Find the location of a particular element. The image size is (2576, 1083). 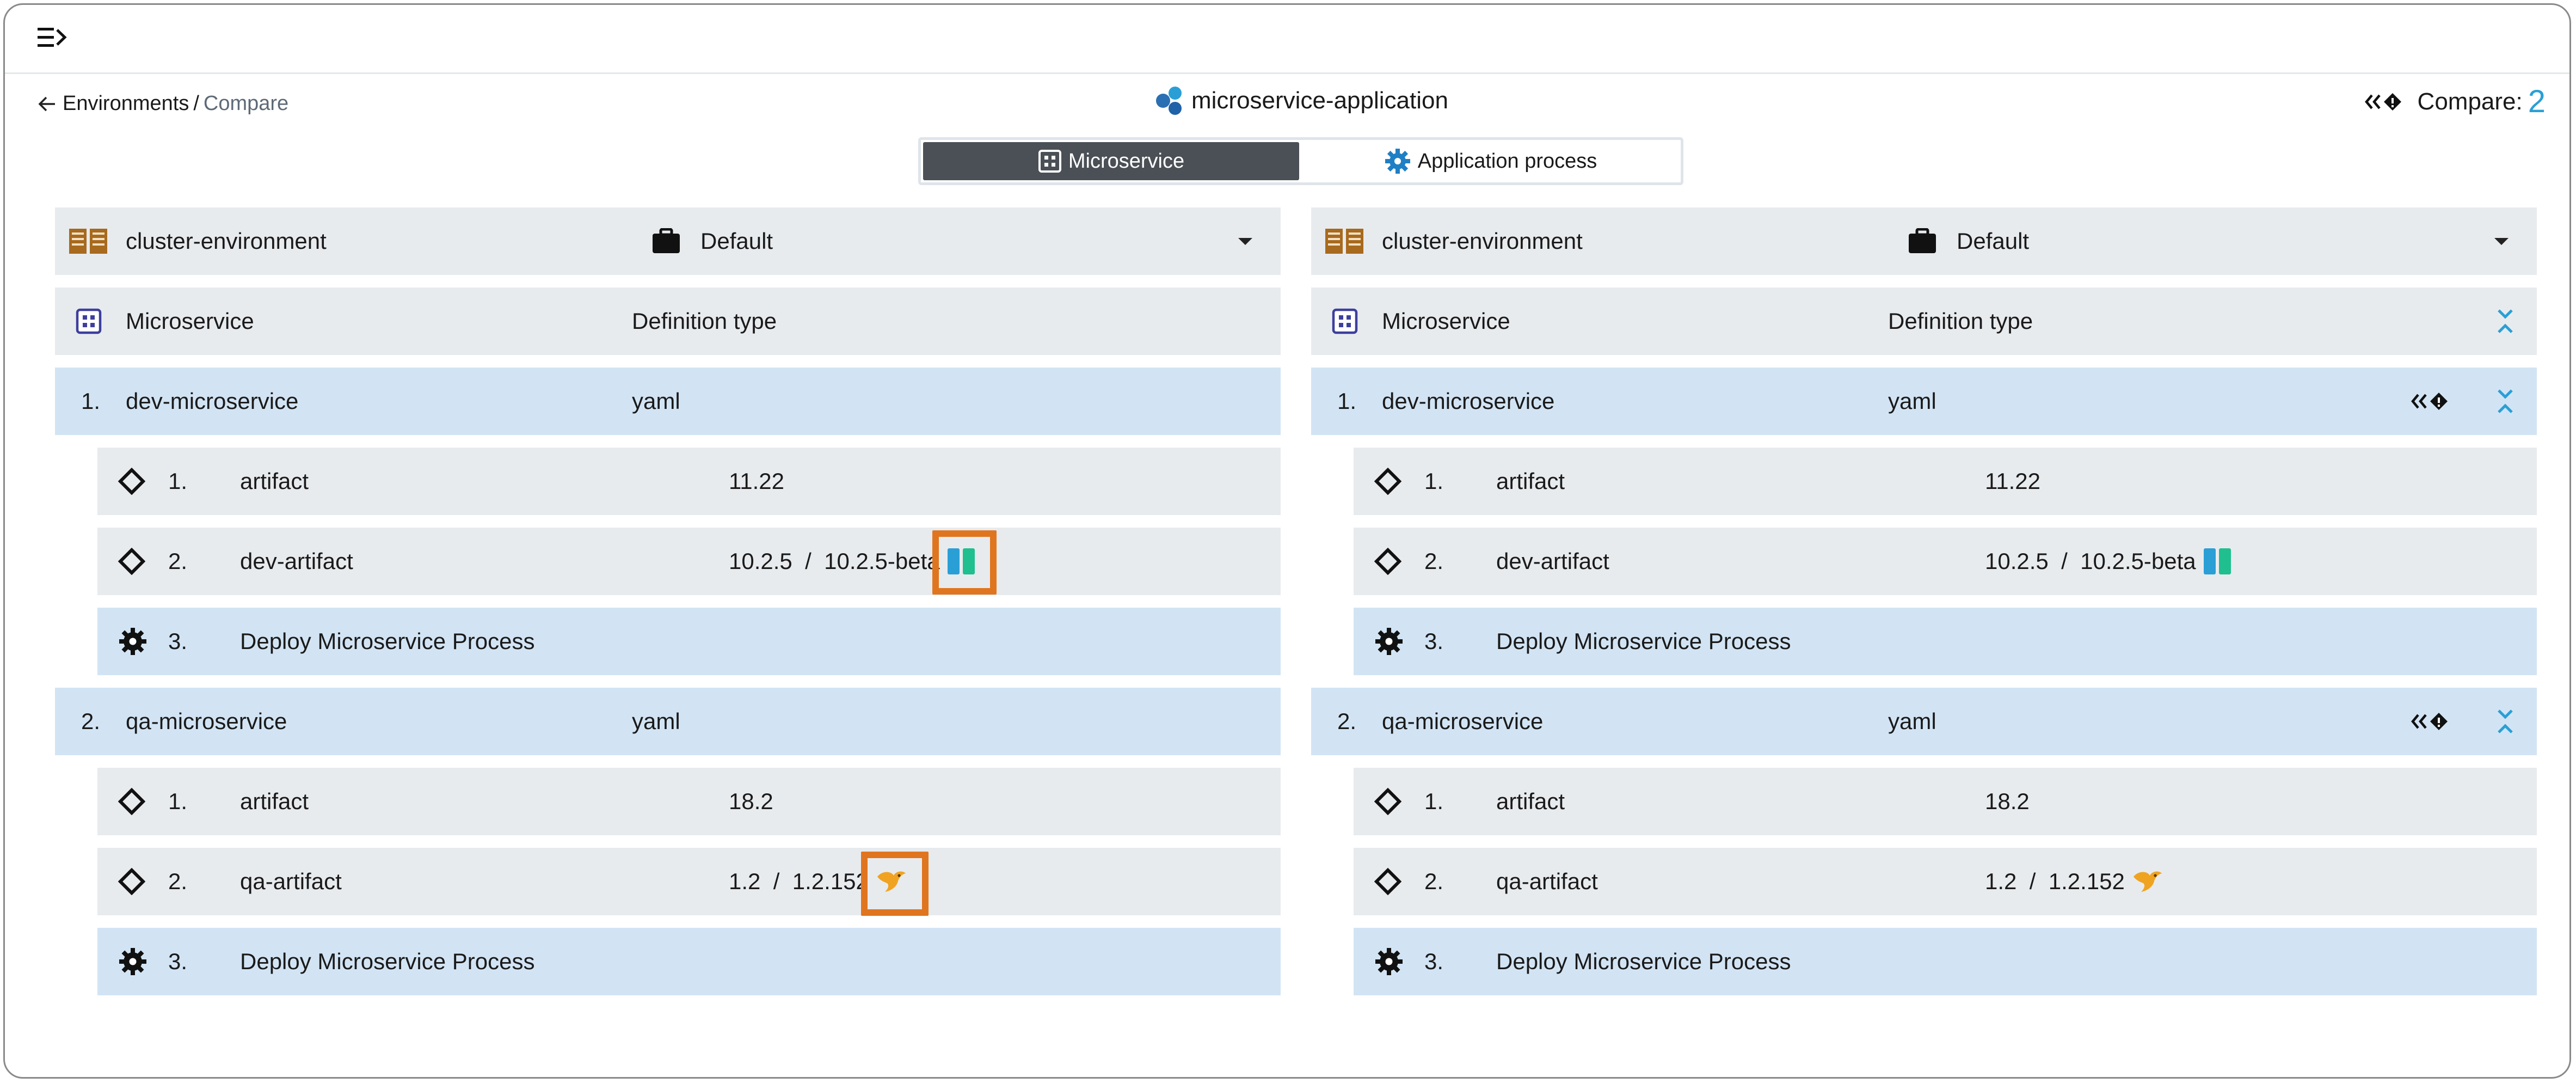

artifact-version-text: 18.2 is located at coordinates (751, 801).